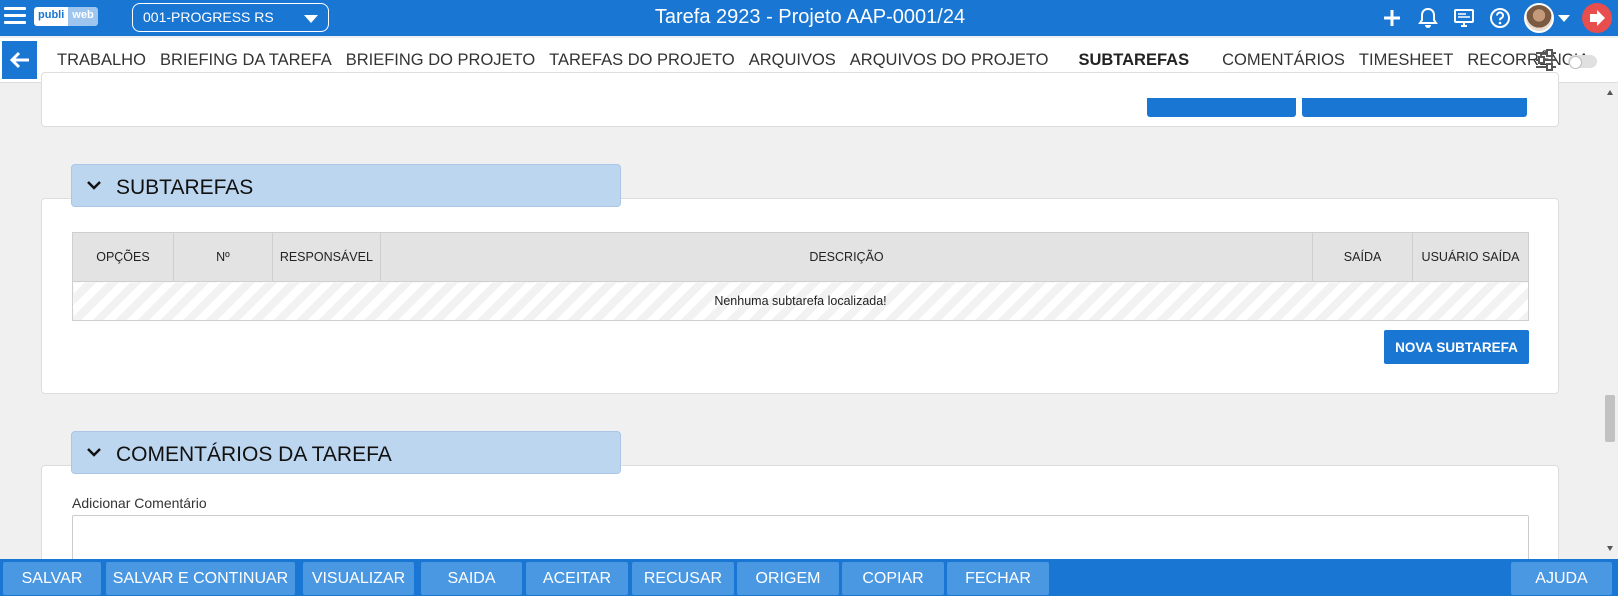  Describe the element at coordinates (1561, 578) in the screenshot. I see `help-button: AJUDA` at that location.